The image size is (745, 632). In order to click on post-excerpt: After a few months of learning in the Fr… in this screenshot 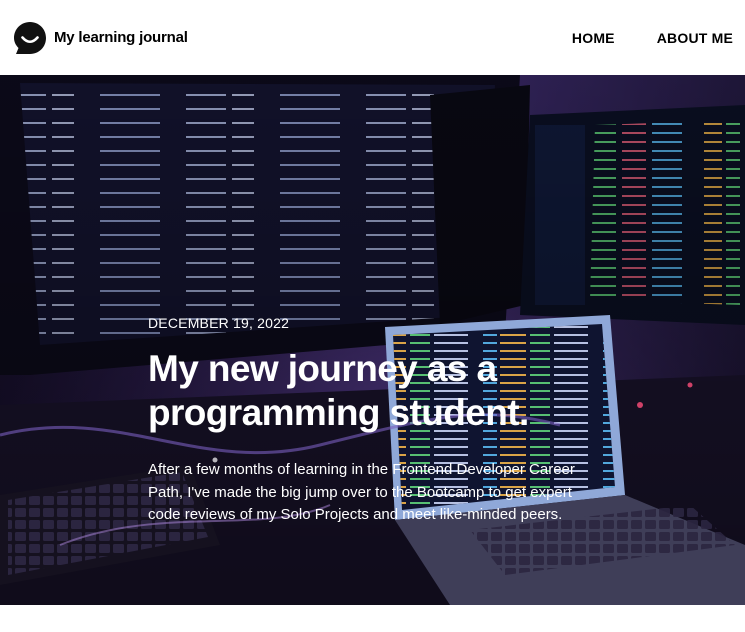, I will do `click(361, 492)`.